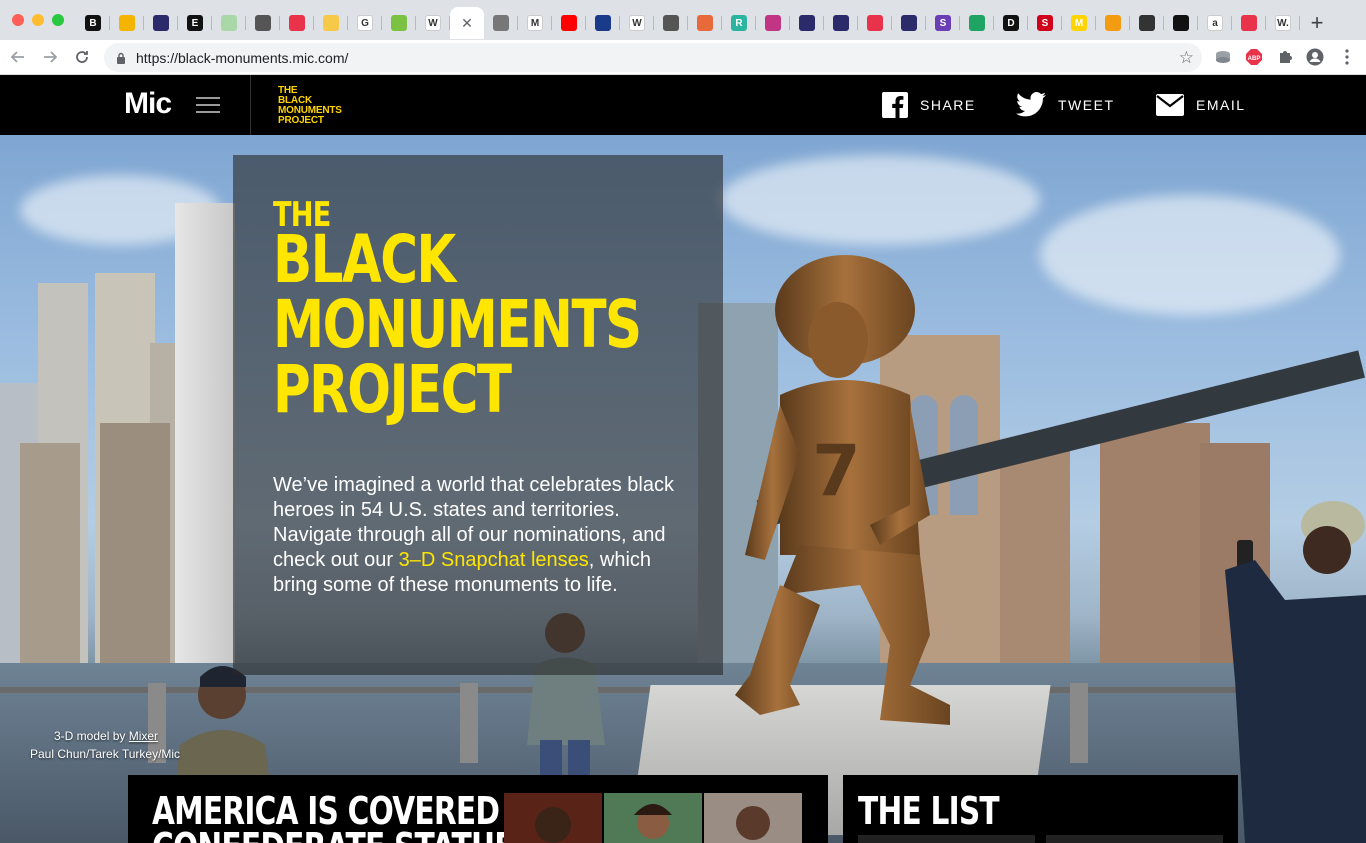 The height and width of the screenshot is (843, 1366). I want to click on reload-icon, so click(82, 57).